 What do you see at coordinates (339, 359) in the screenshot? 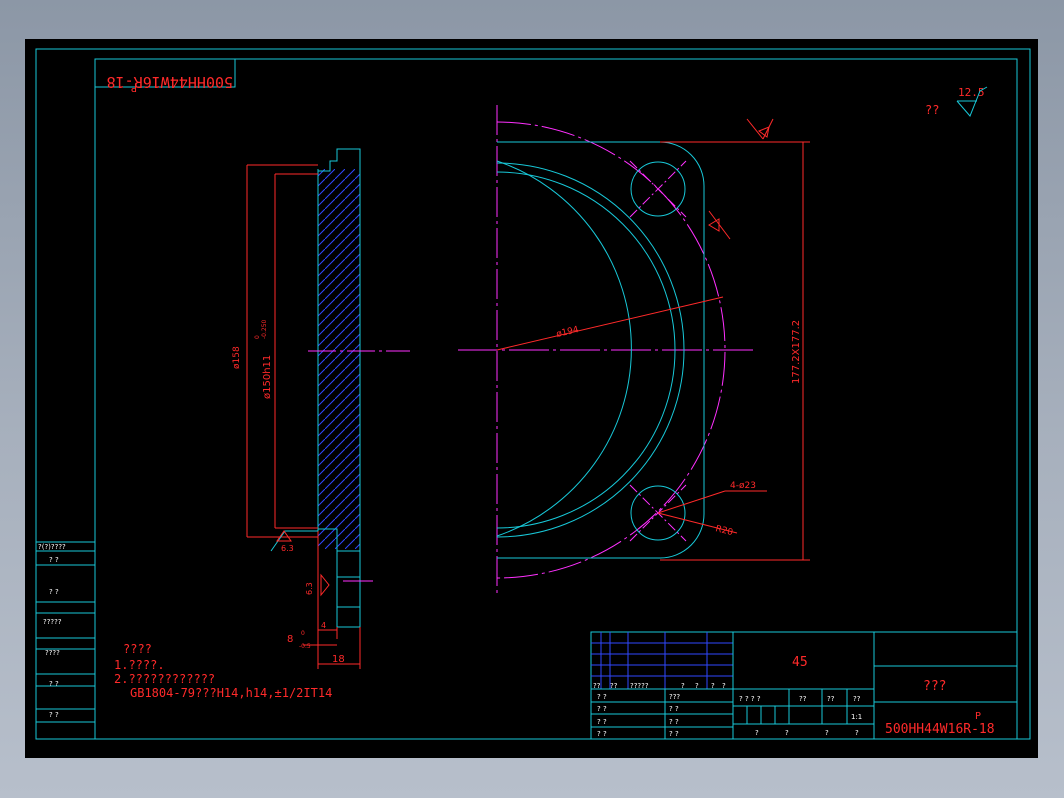
I see `hatch-area` at bounding box center [339, 359].